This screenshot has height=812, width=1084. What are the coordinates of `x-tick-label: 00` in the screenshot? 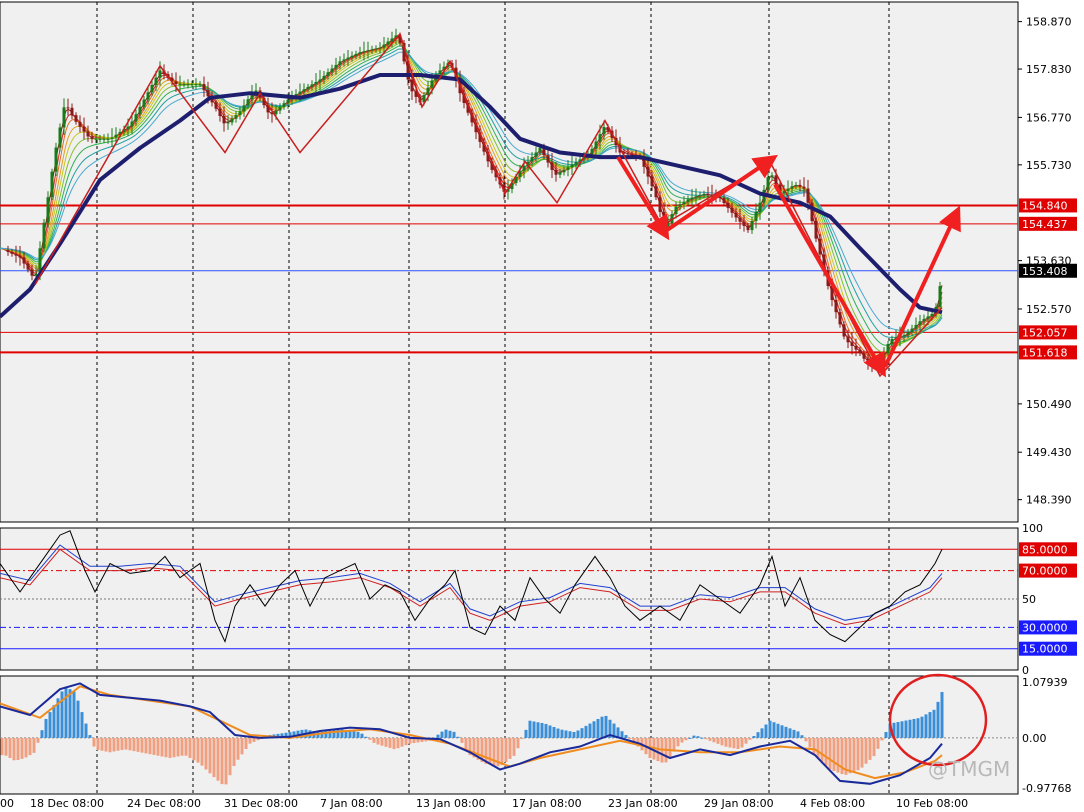 It's located at (7, 803).